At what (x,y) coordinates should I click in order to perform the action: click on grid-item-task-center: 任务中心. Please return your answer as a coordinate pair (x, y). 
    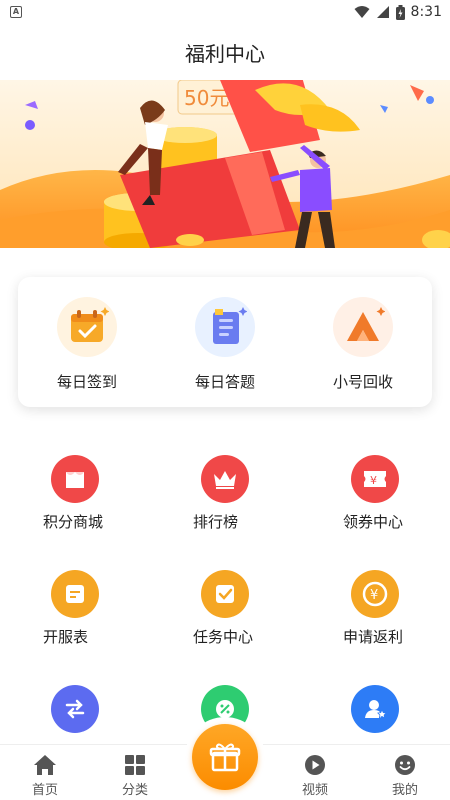
    Looking at the image, I should click on (225, 627).